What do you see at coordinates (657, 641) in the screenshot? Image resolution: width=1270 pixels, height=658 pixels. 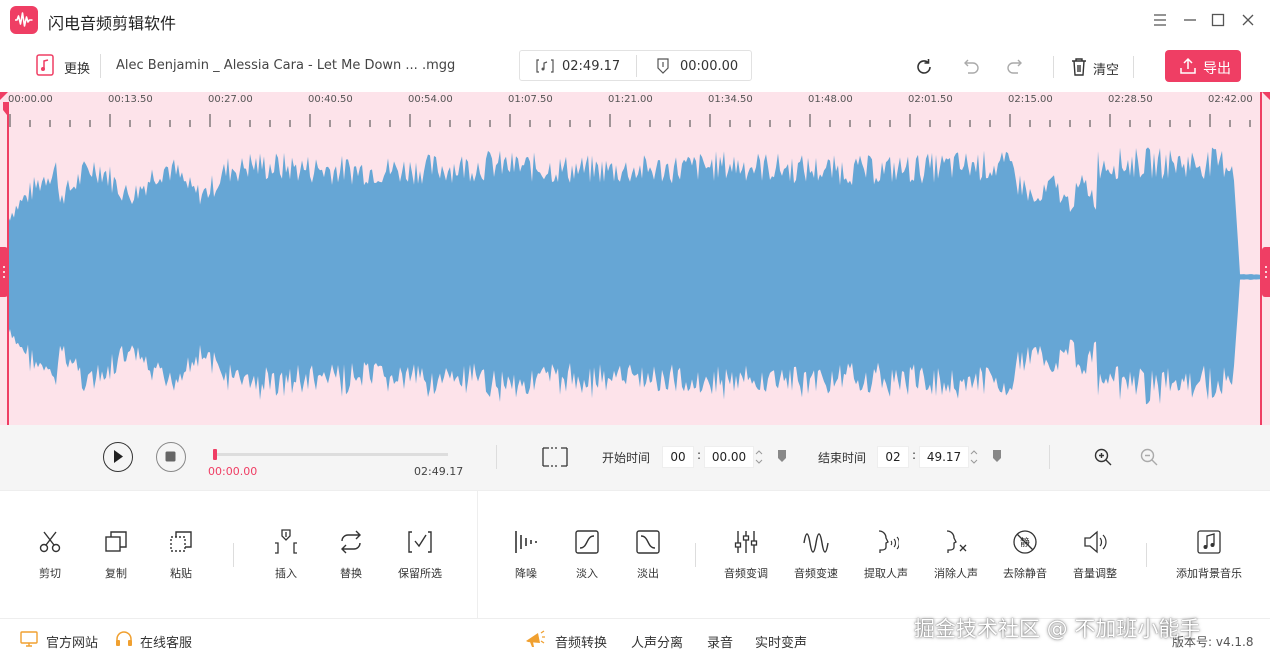 I see `vocal-split-link: 人声分离` at bounding box center [657, 641].